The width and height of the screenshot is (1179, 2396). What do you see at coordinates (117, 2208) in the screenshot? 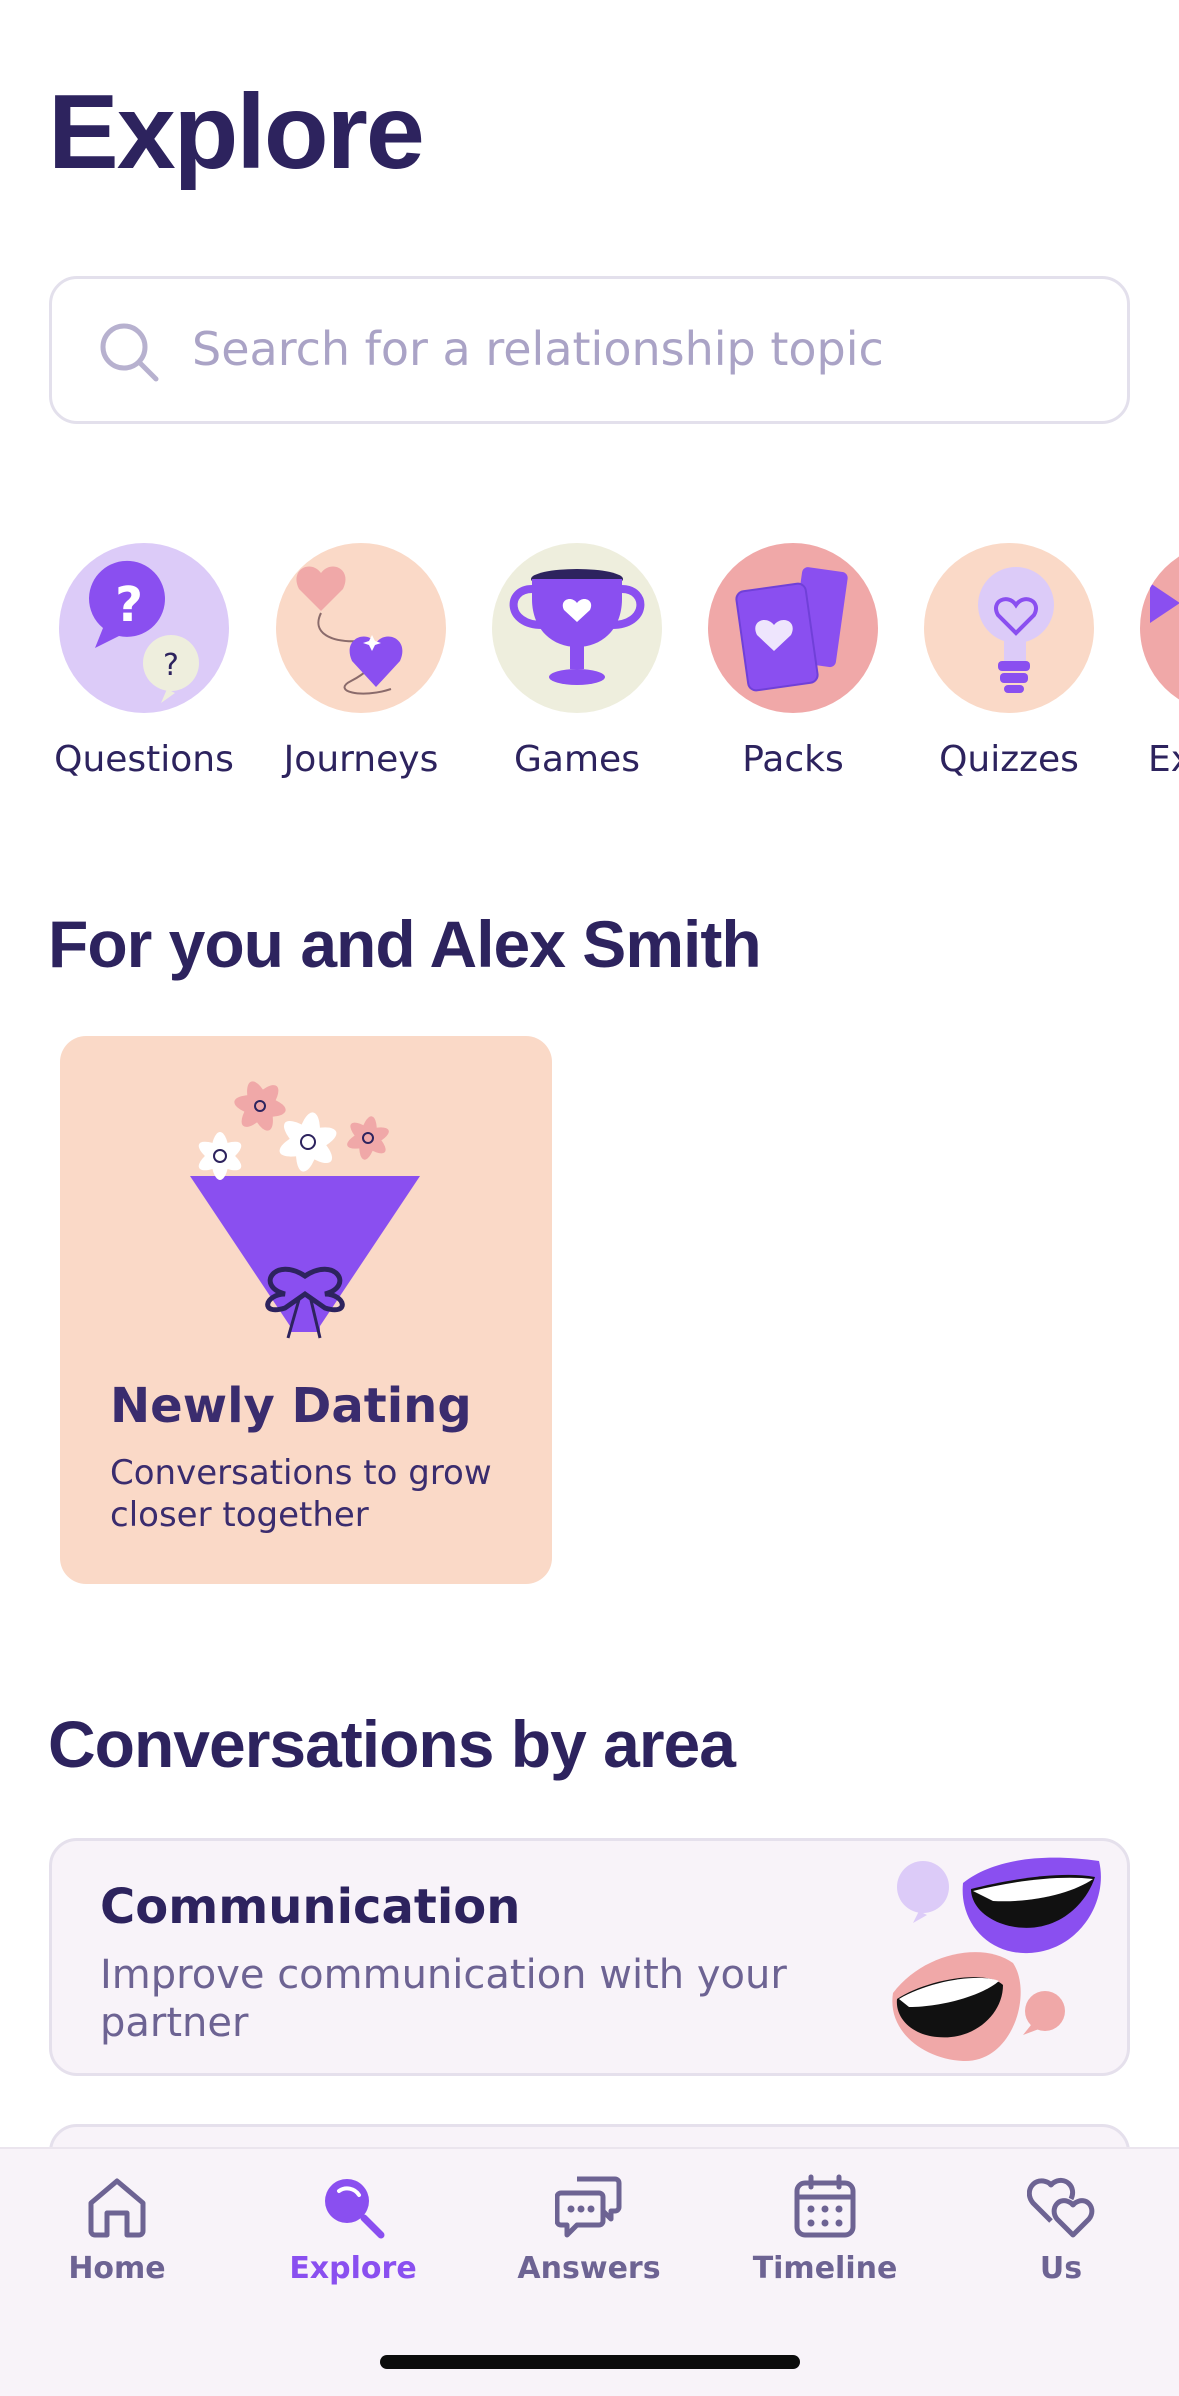
I see `home-icon` at bounding box center [117, 2208].